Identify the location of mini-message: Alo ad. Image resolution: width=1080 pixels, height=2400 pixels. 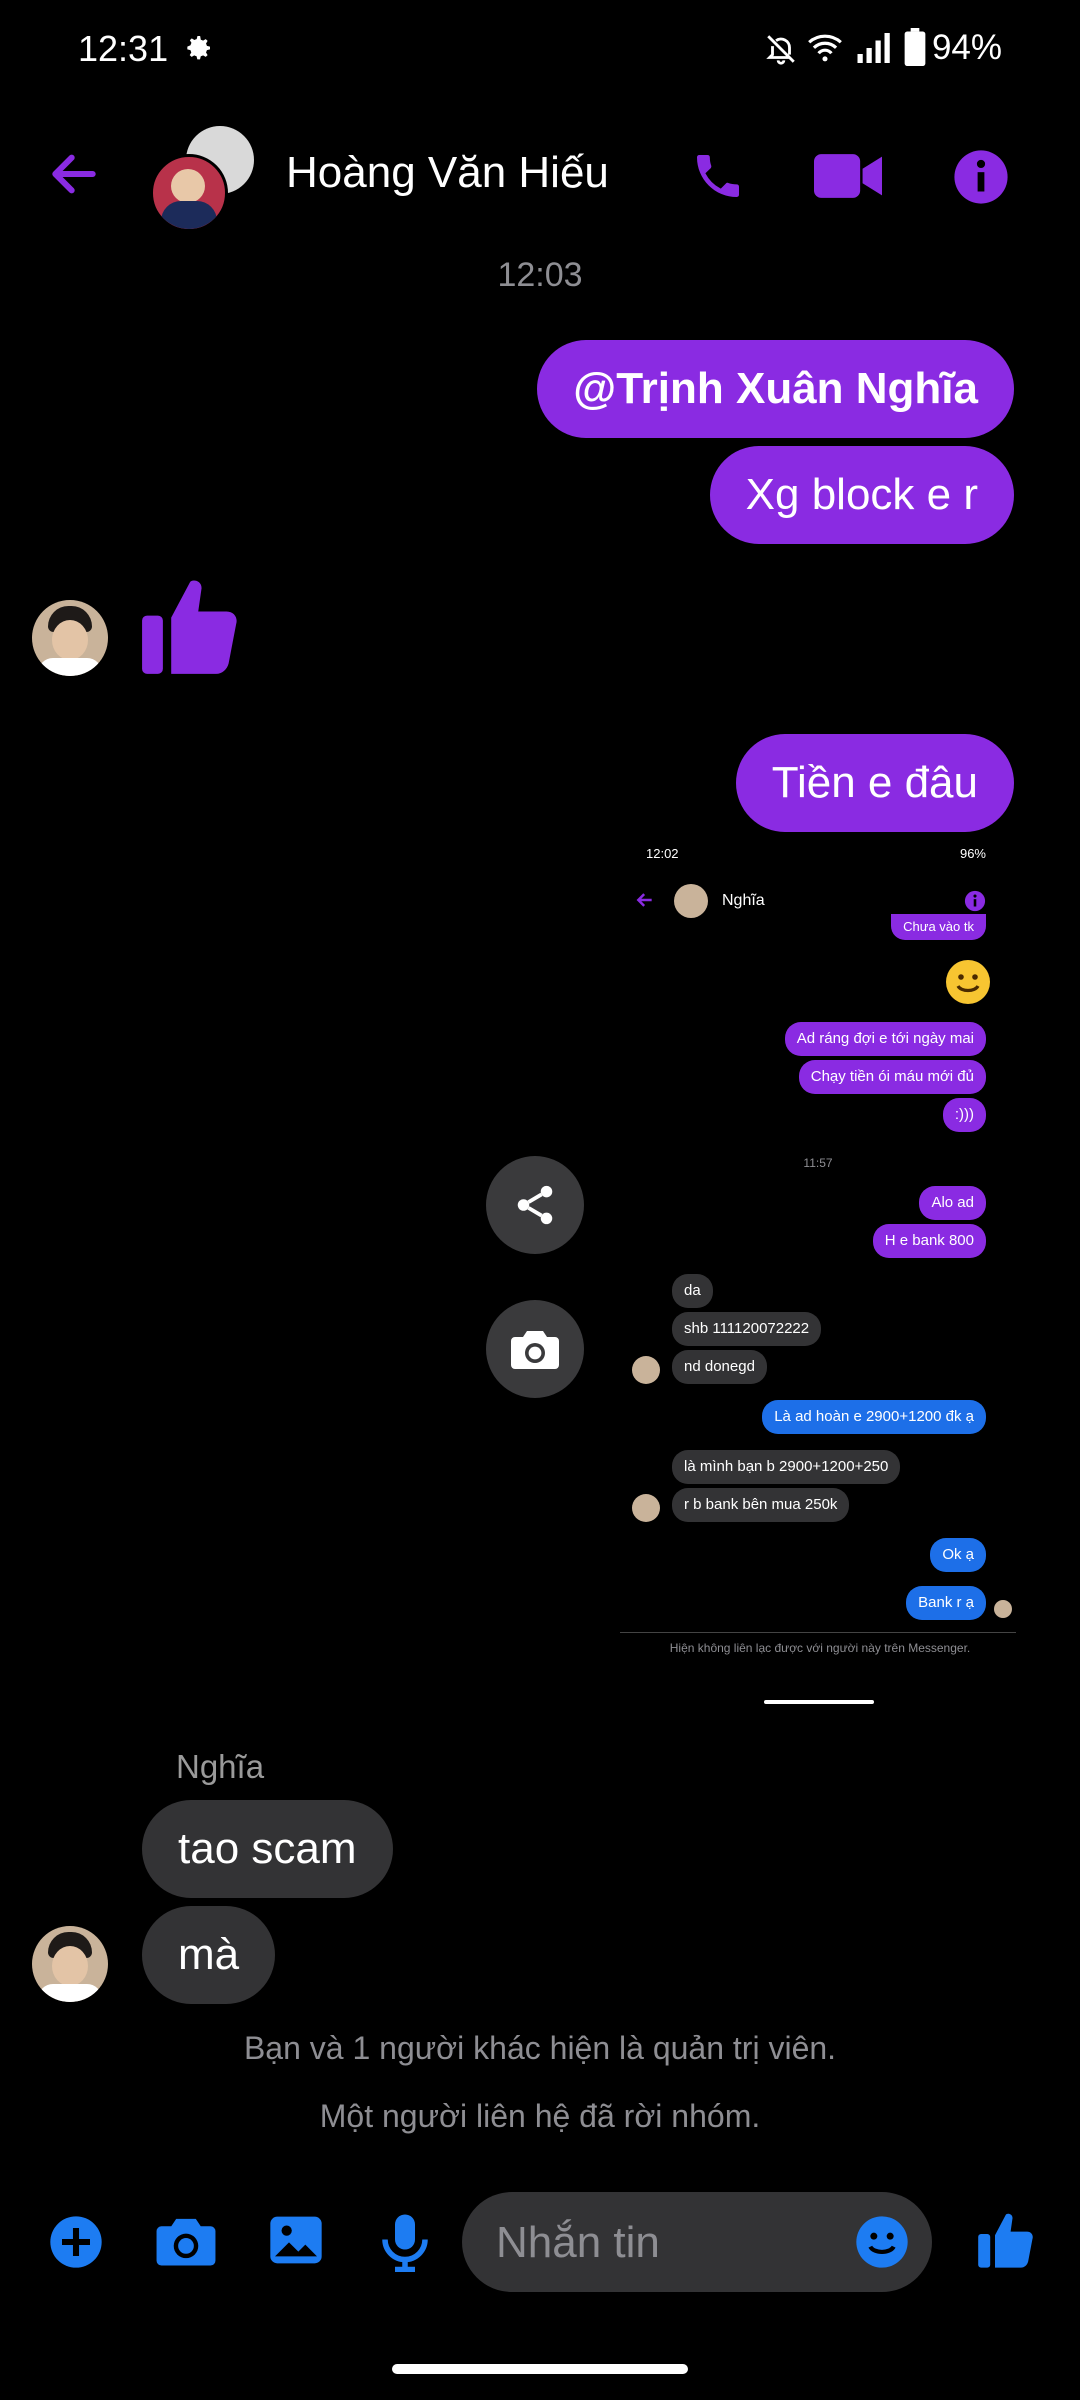
(952, 1203).